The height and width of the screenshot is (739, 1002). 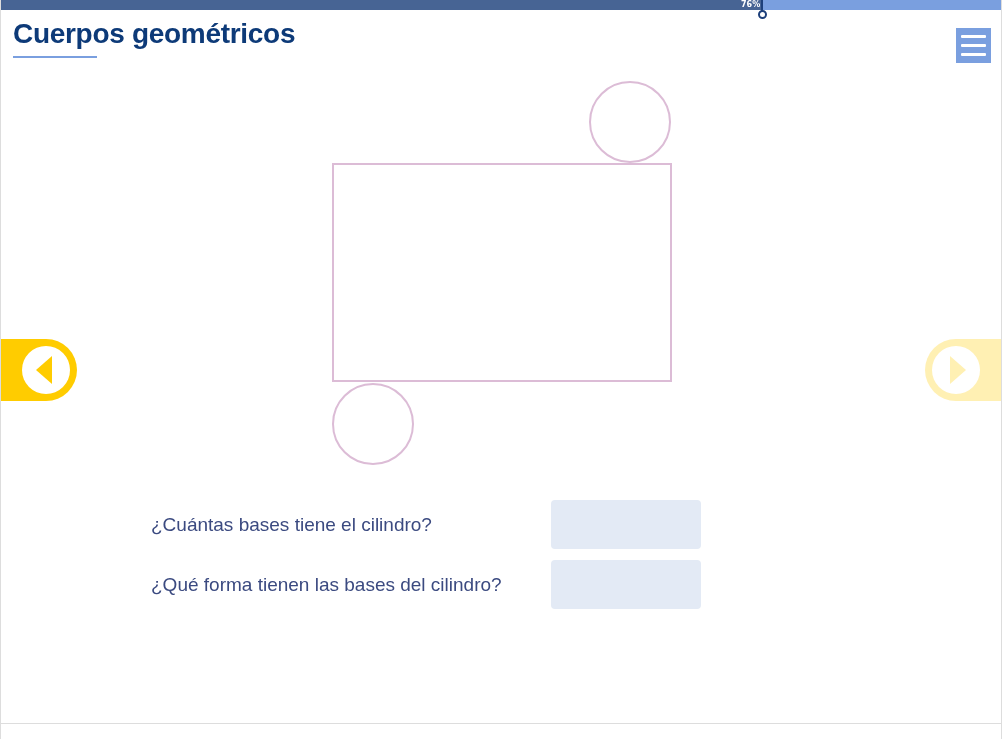 I want to click on menu-button, so click(x=973, y=45).